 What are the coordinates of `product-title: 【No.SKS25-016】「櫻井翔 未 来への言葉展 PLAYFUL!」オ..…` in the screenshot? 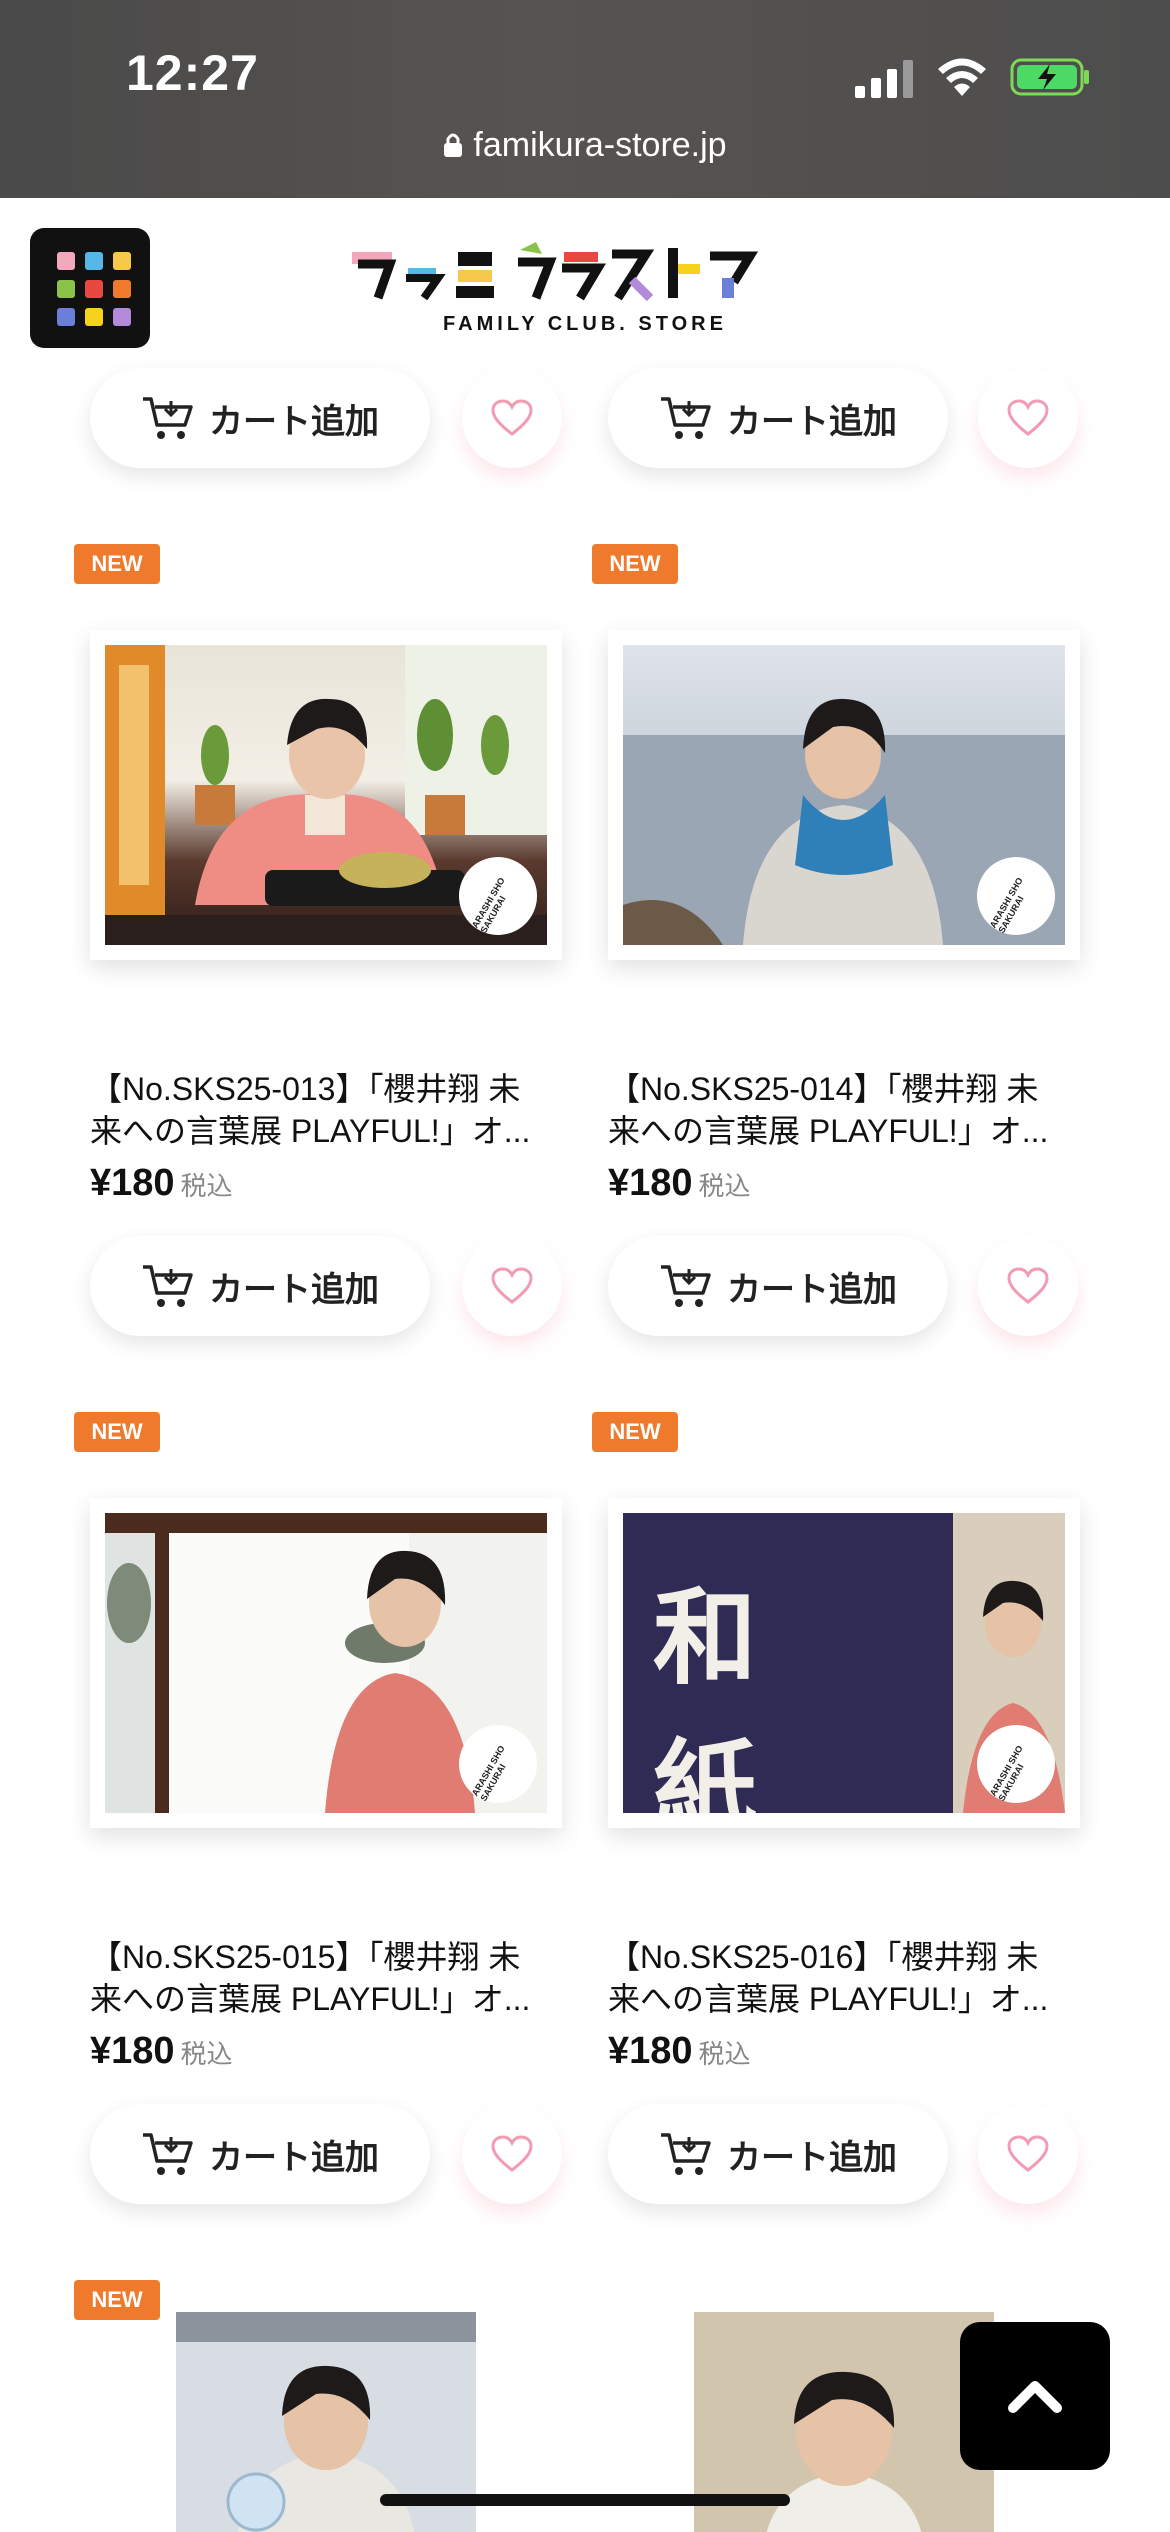 It's located at (848, 1978).